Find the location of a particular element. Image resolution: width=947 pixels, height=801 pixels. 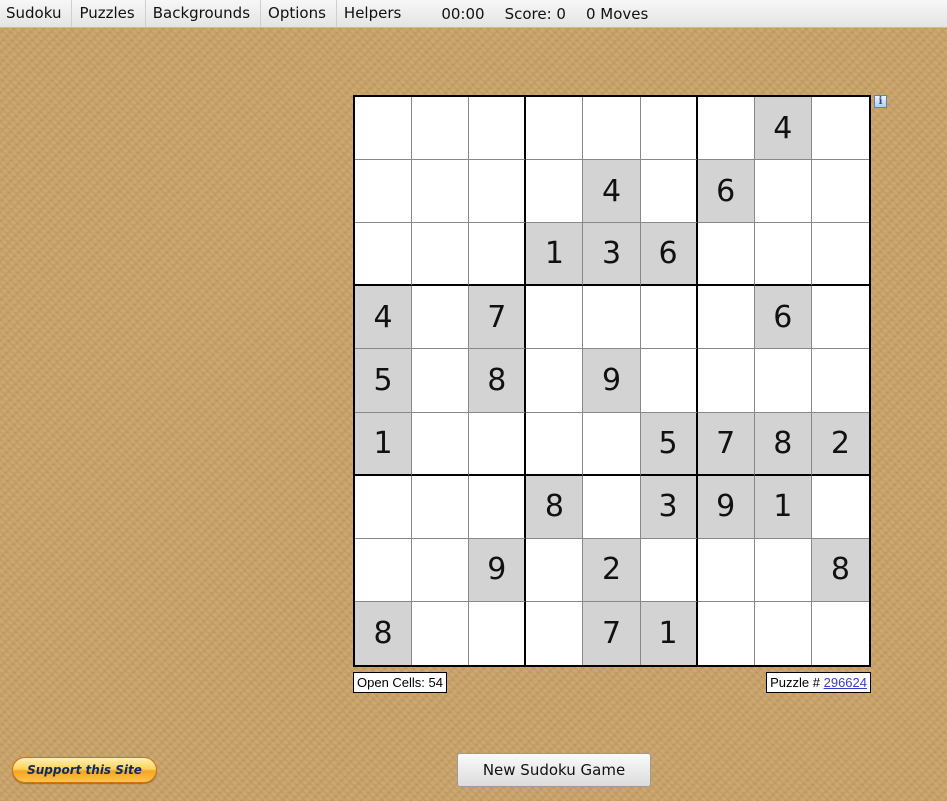

open-cells-counter: Open Cells: 54 is located at coordinates (400, 682).